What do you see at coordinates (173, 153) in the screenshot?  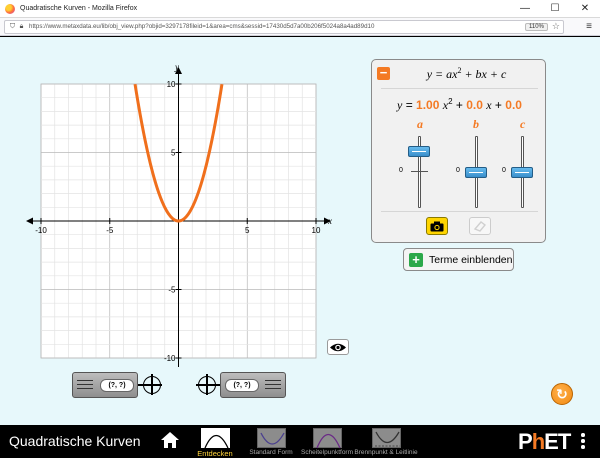 I see `y-tick-label: 5` at bounding box center [173, 153].